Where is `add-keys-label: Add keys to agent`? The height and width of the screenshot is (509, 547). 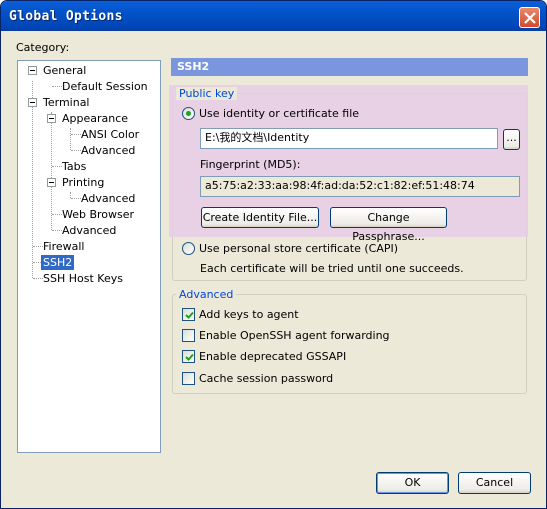 add-keys-label: Add keys to agent is located at coordinates (249, 314).